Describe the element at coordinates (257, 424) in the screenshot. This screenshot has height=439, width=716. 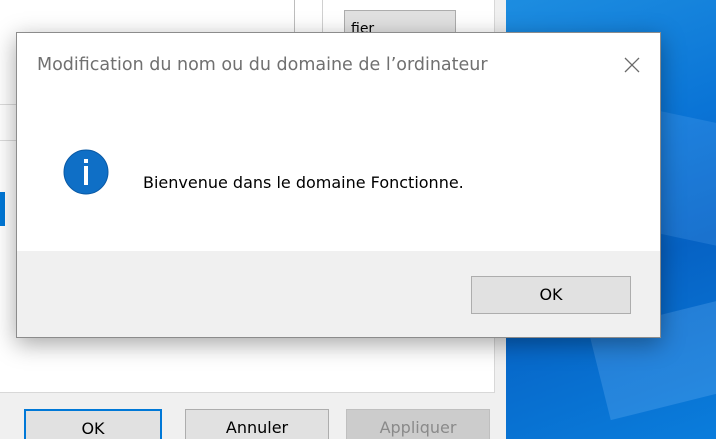
I see `background-cancel-button: Annuler` at that location.